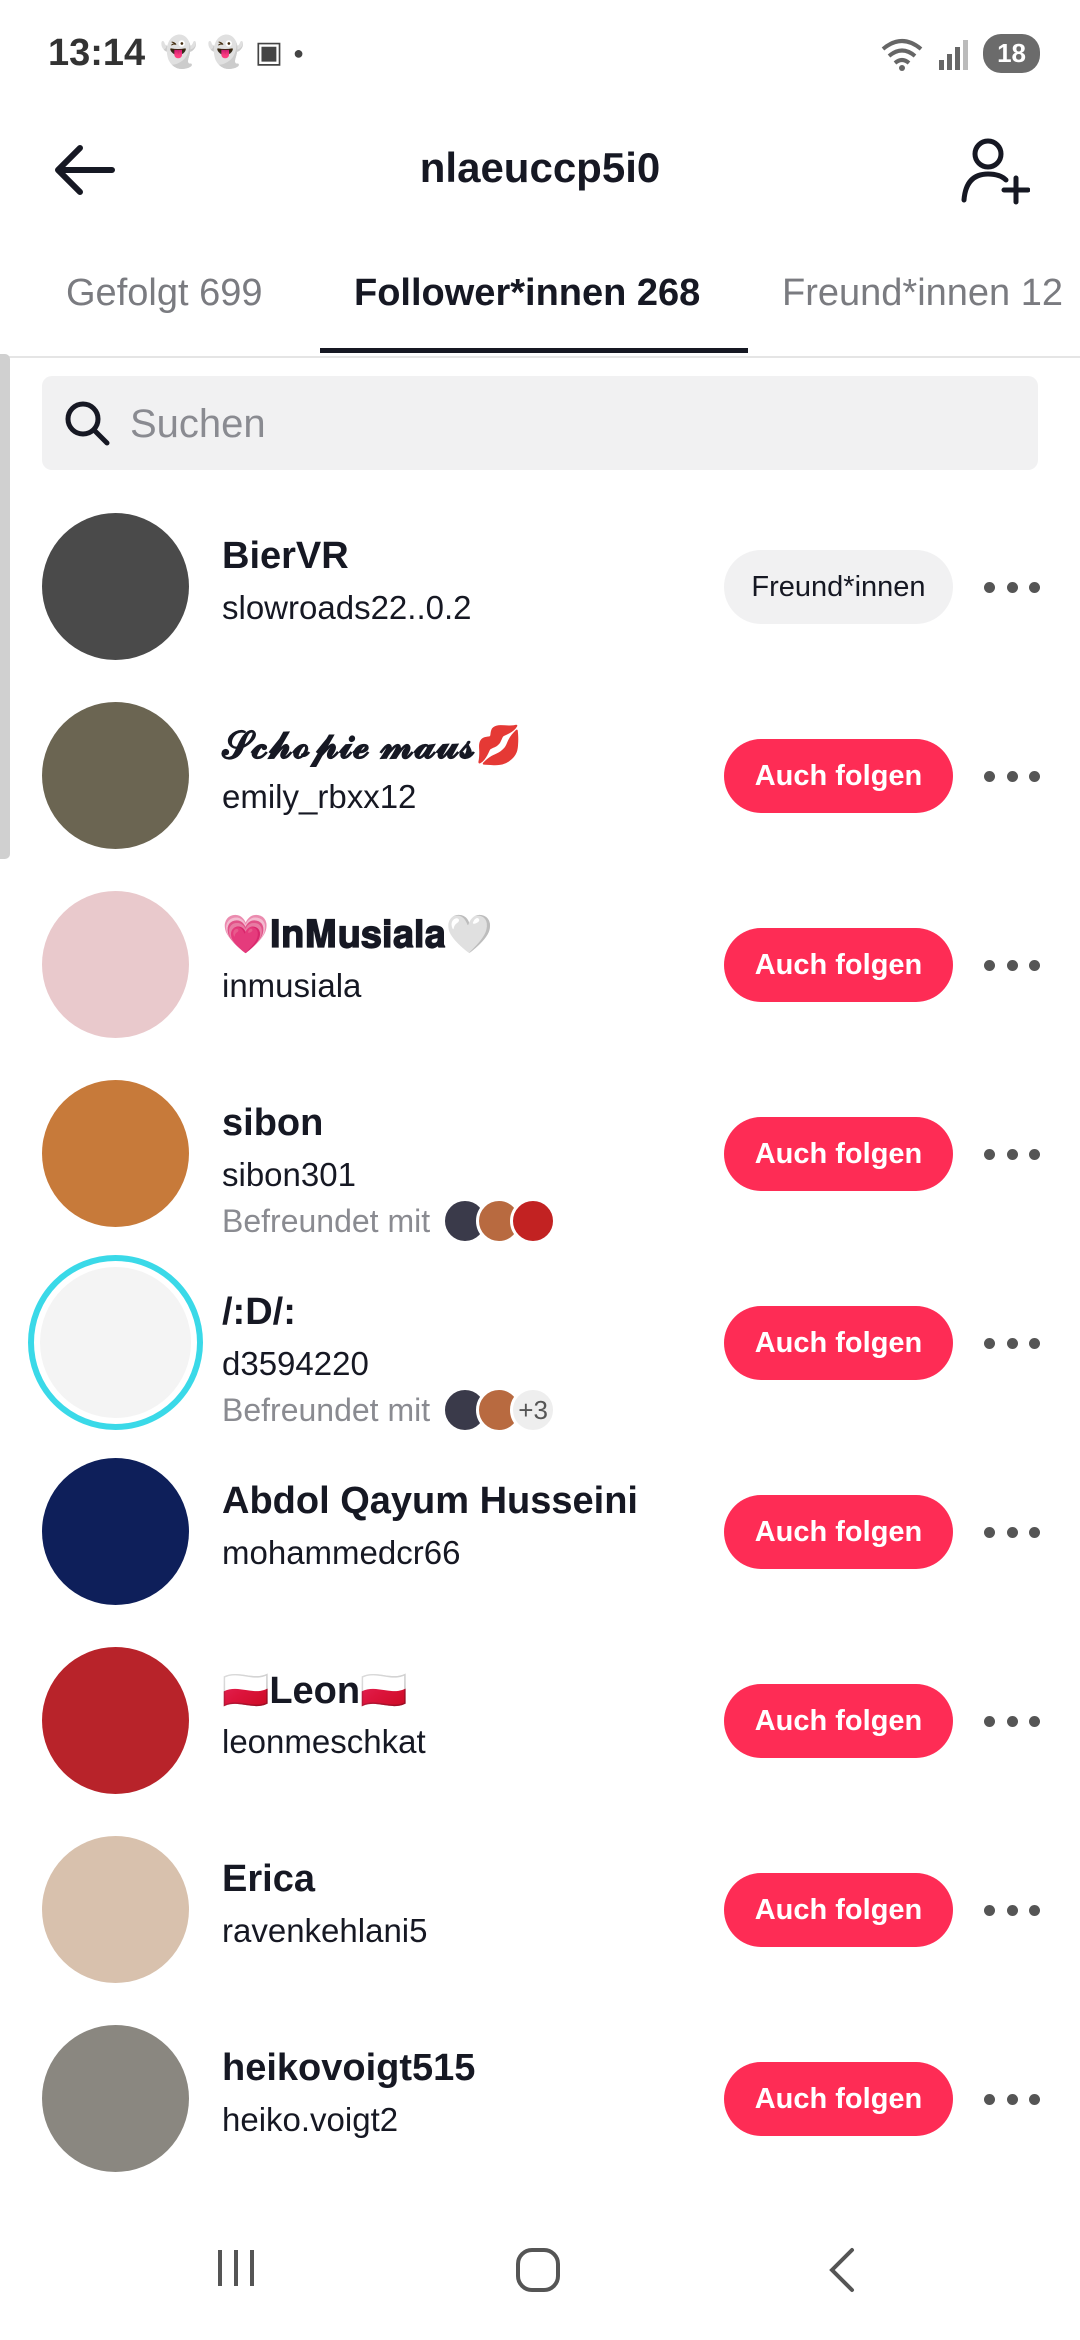  What do you see at coordinates (295, 1364) in the screenshot?
I see `user-handle: d3594220` at bounding box center [295, 1364].